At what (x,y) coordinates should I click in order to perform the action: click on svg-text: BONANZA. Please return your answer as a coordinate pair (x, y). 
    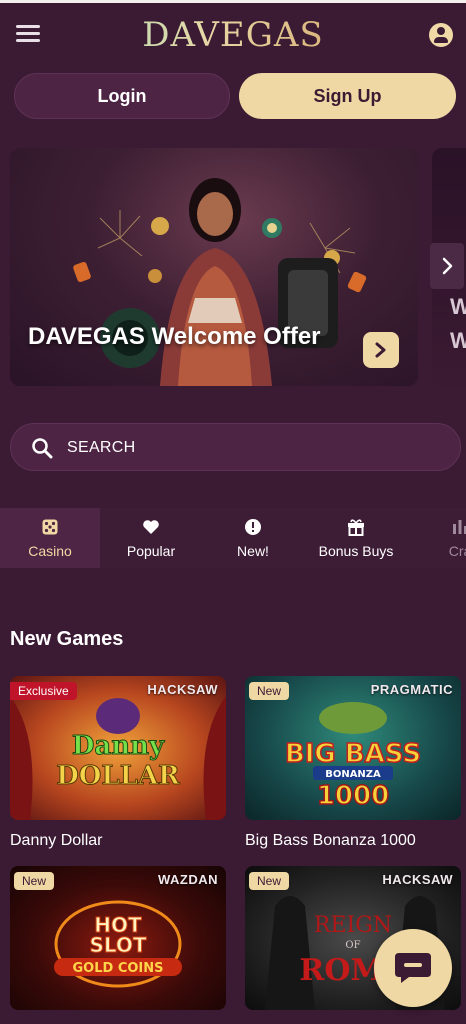
    Looking at the image, I should click on (353, 774).